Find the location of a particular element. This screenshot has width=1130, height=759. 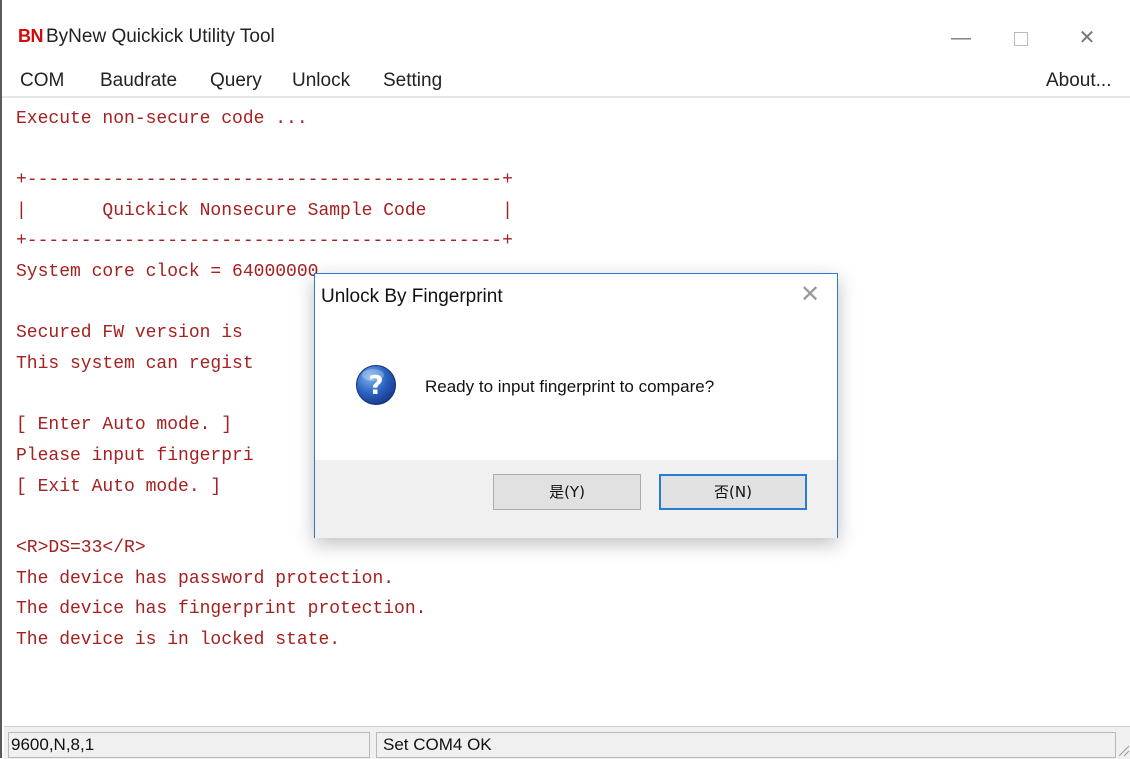

close-button: ✕ is located at coordinates (1087, 38).